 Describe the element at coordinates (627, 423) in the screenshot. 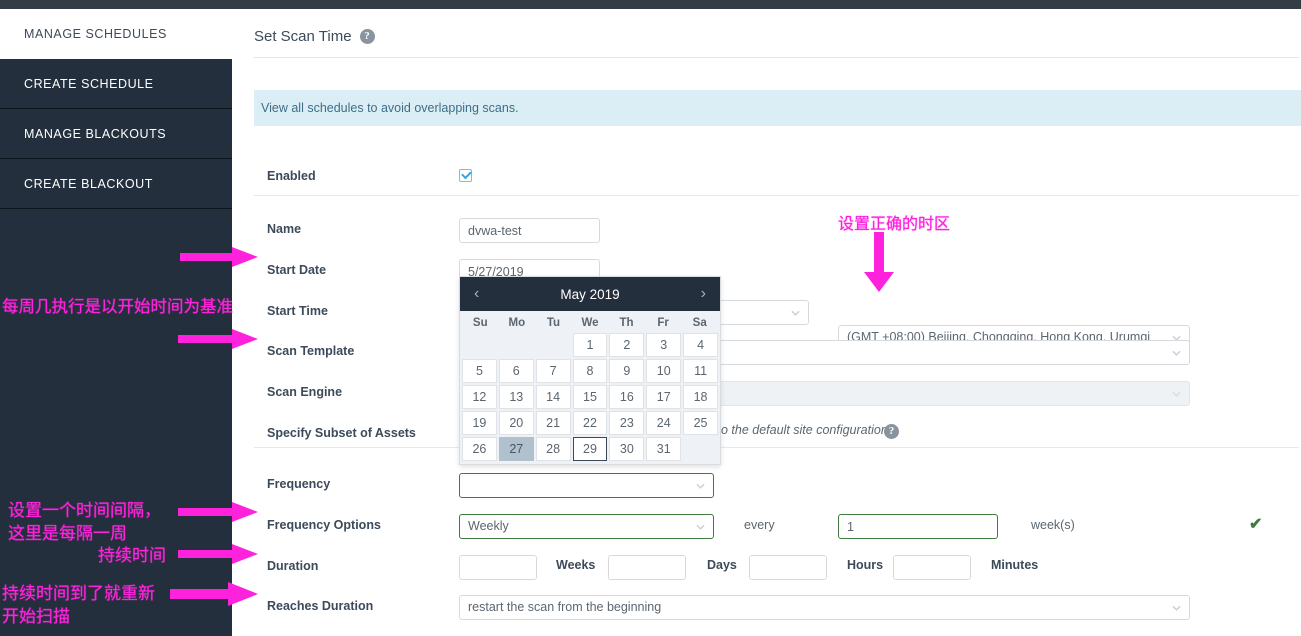

I see `calendar-day: 23` at that location.